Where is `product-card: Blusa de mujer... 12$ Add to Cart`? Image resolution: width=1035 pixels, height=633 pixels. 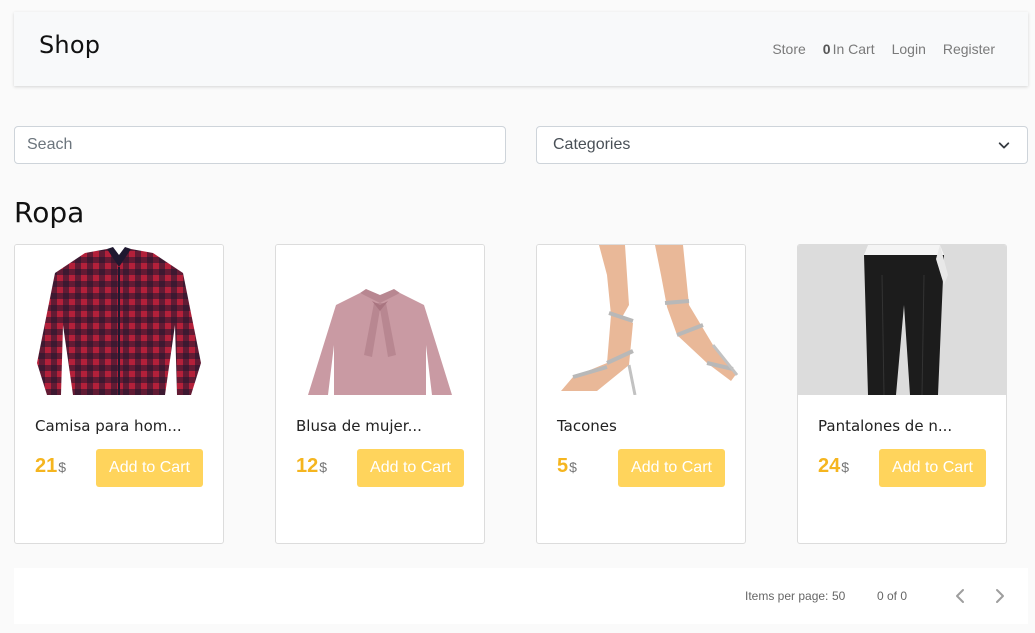 product-card: Blusa de mujer... 12$ Add to Cart is located at coordinates (380, 394).